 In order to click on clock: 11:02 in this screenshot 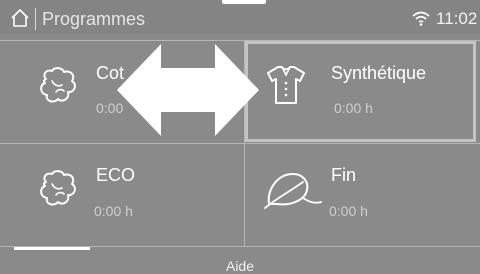, I will do `click(457, 18)`.